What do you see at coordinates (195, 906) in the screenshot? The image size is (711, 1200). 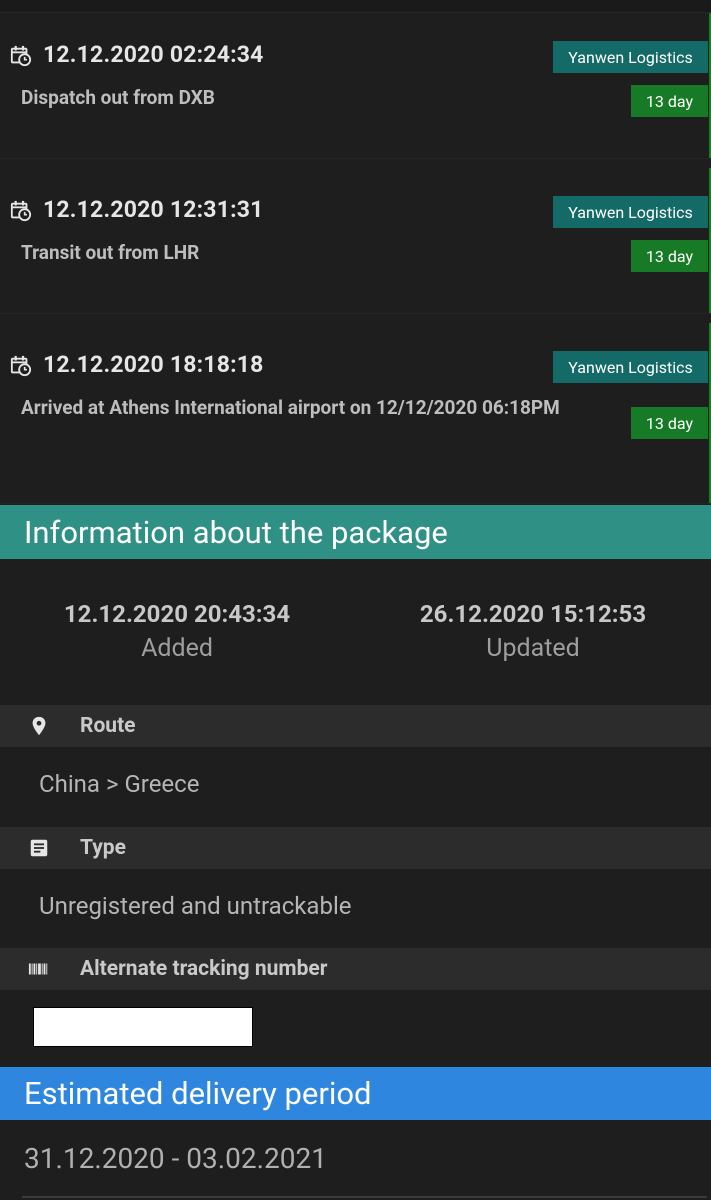 I see `type-value: Unregistered and untrackable` at bounding box center [195, 906].